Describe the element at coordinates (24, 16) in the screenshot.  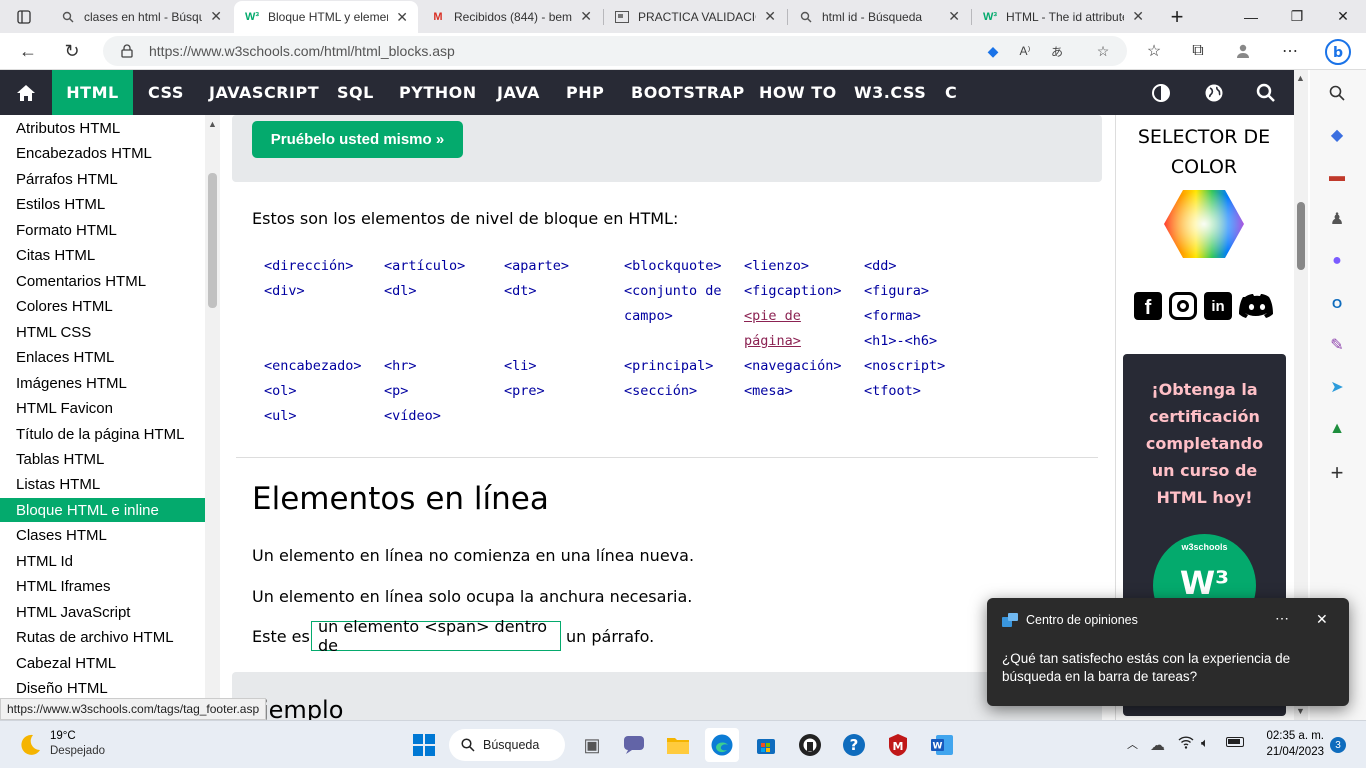
I see `tab-actions-icon` at that location.